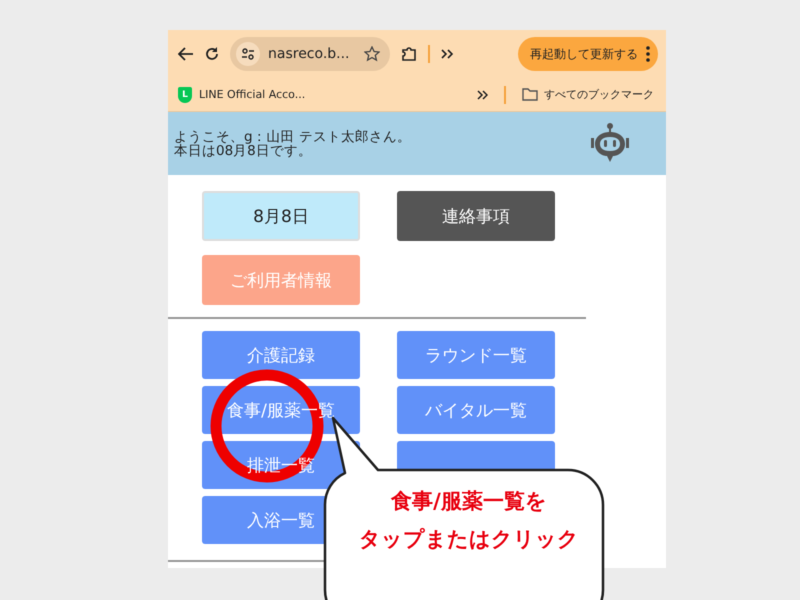 This screenshot has width=800, height=600. What do you see at coordinates (248, 54) in the screenshot?
I see `site-settings-icon` at bounding box center [248, 54].